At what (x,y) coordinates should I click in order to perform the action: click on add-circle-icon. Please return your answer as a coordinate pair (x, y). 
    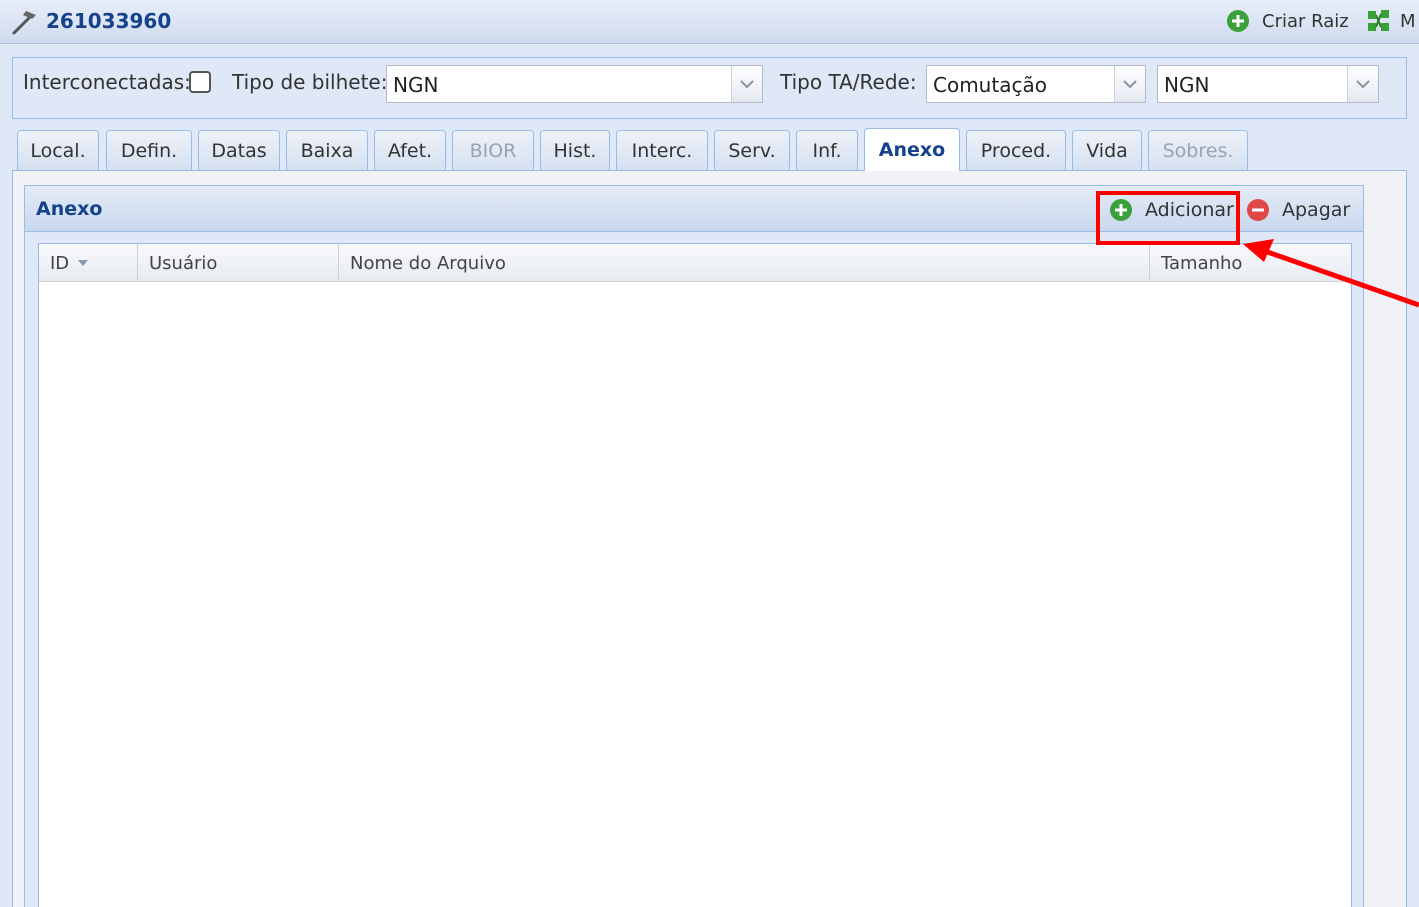
    Looking at the image, I should click on (1238, 21).